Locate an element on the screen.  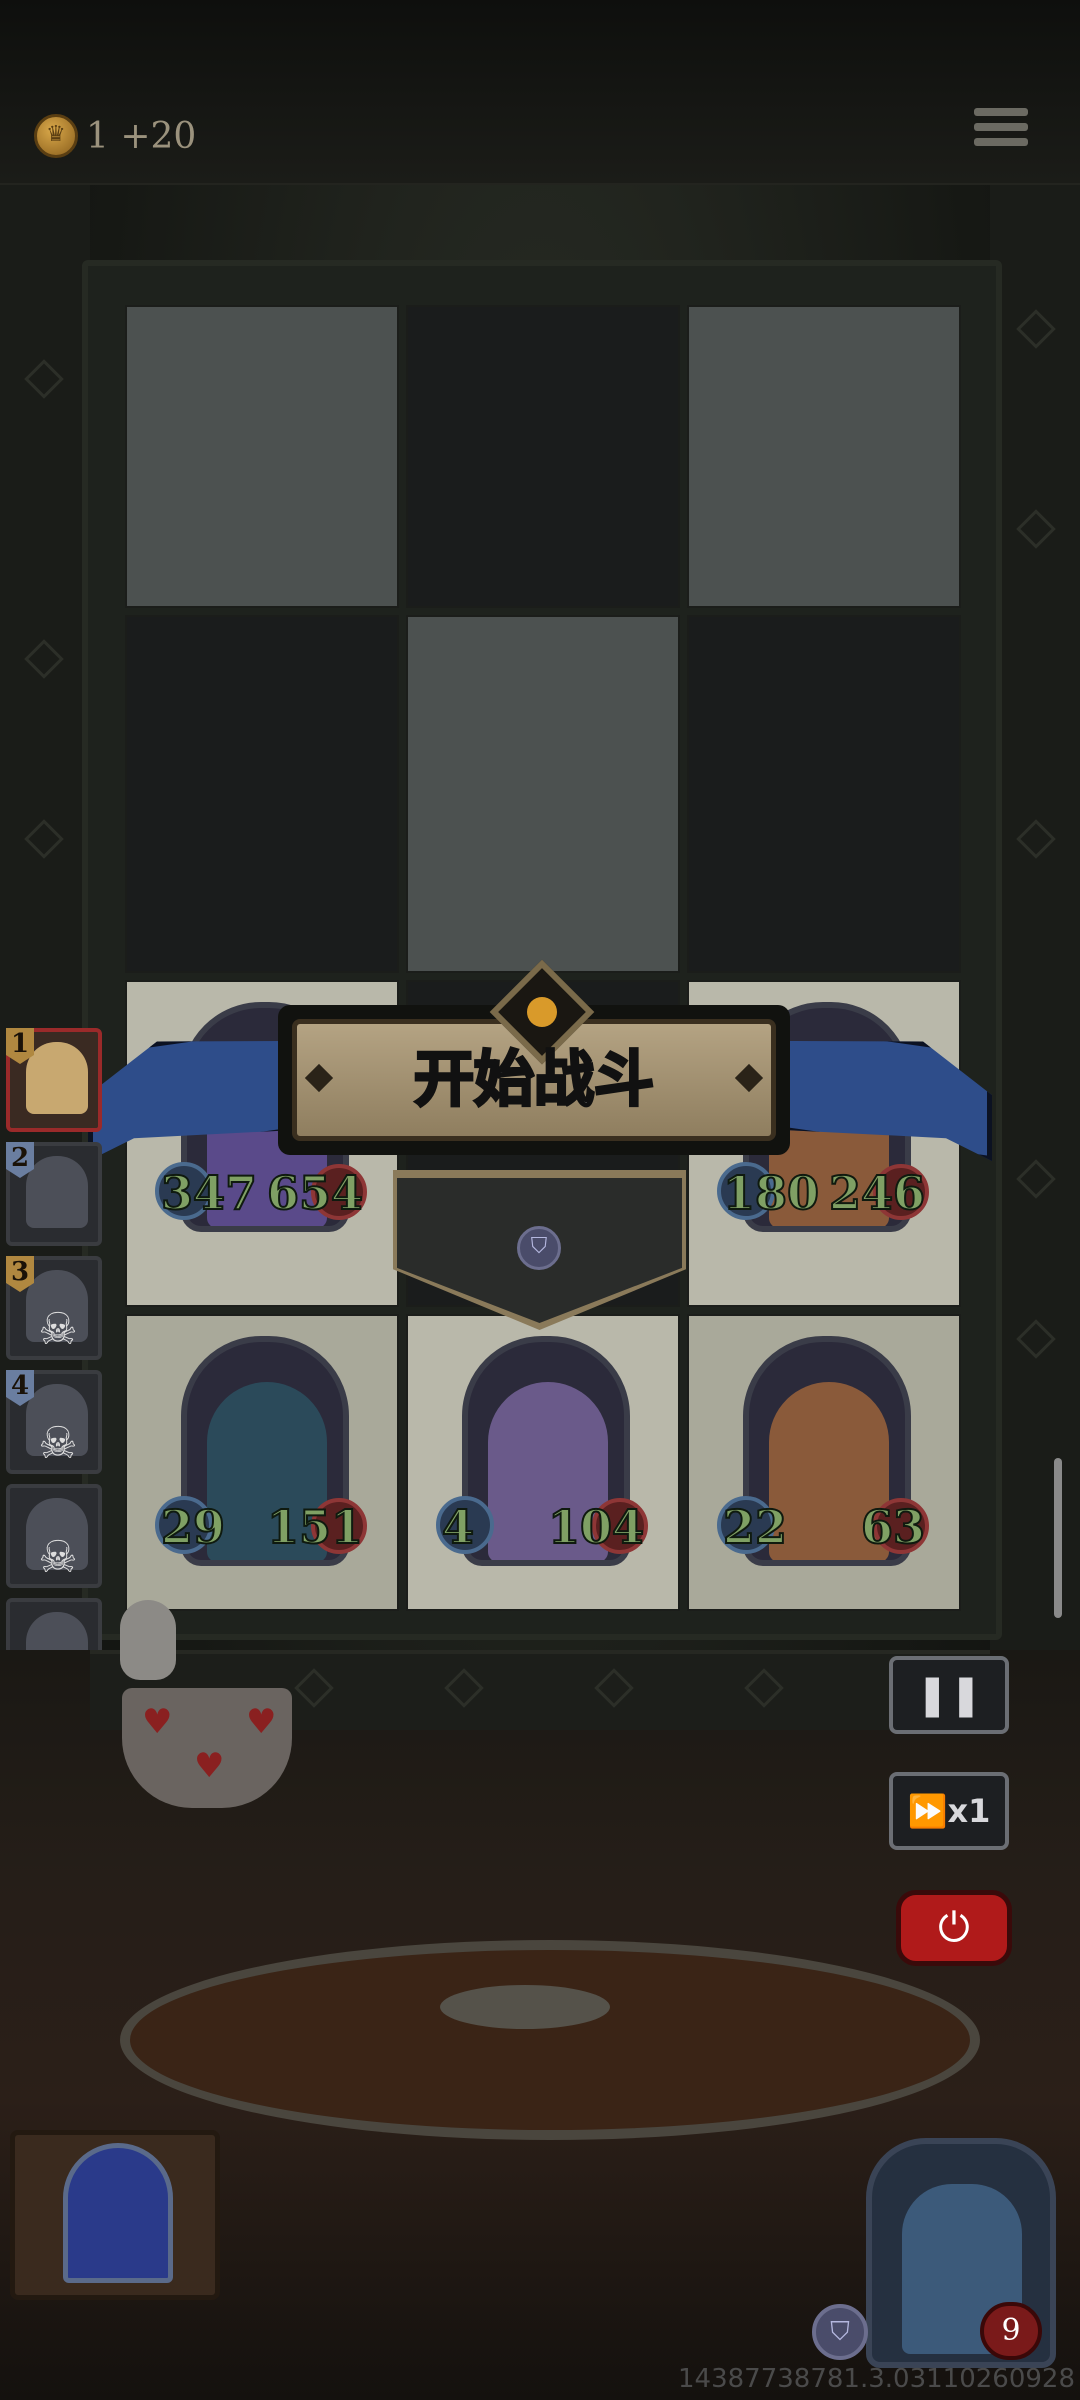
start-battle-banner: 开始战斗 is located at coordinates (540, 1067).